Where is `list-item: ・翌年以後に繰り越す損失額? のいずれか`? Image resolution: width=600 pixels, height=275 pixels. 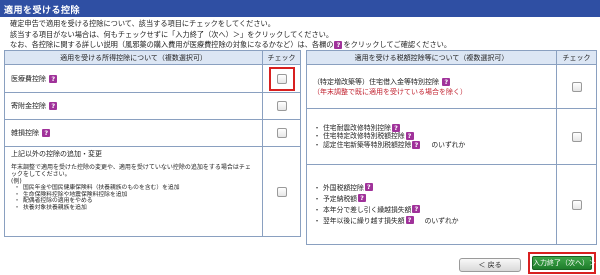 list-item: ・翌年以後に繰り越す損失額? のいずれか is located at coordinates (386, 220).